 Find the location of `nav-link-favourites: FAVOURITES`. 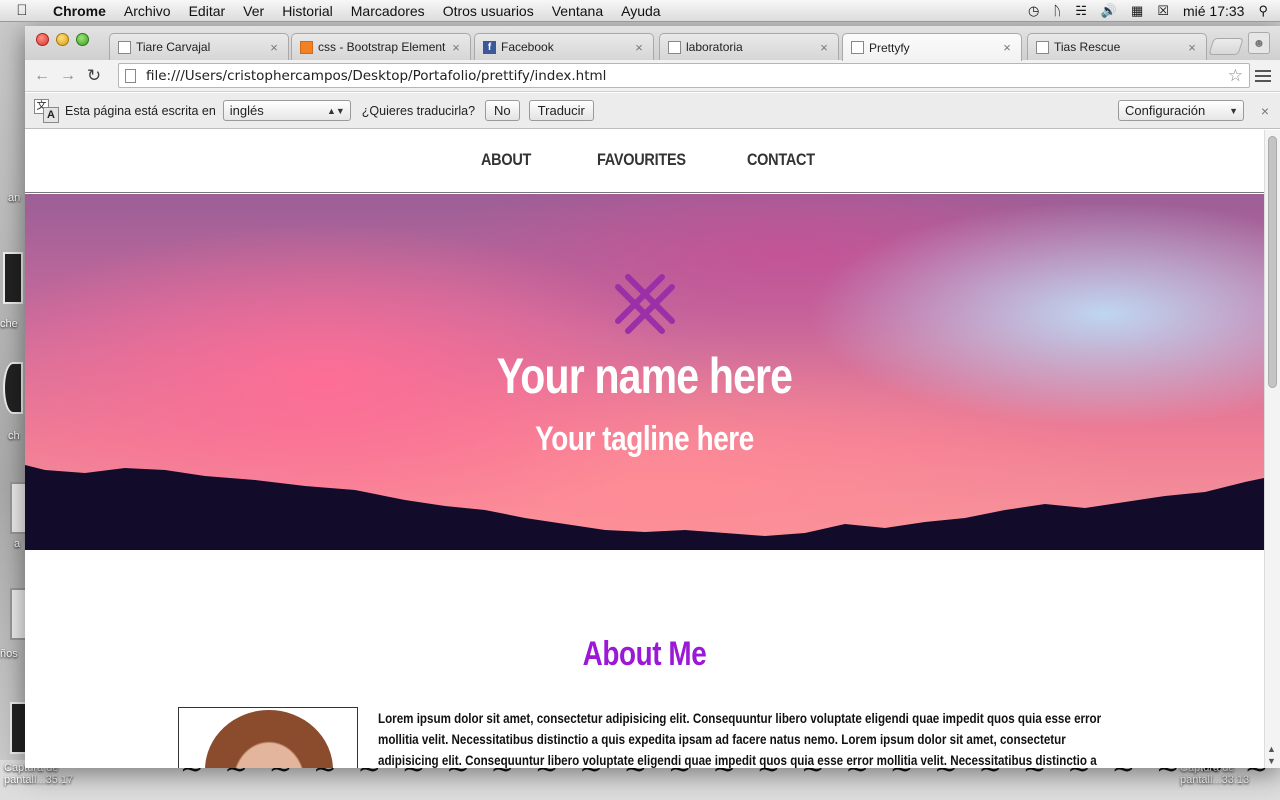

nav-link-favourites: FAVOURITES is located at coordinates (641, 160).